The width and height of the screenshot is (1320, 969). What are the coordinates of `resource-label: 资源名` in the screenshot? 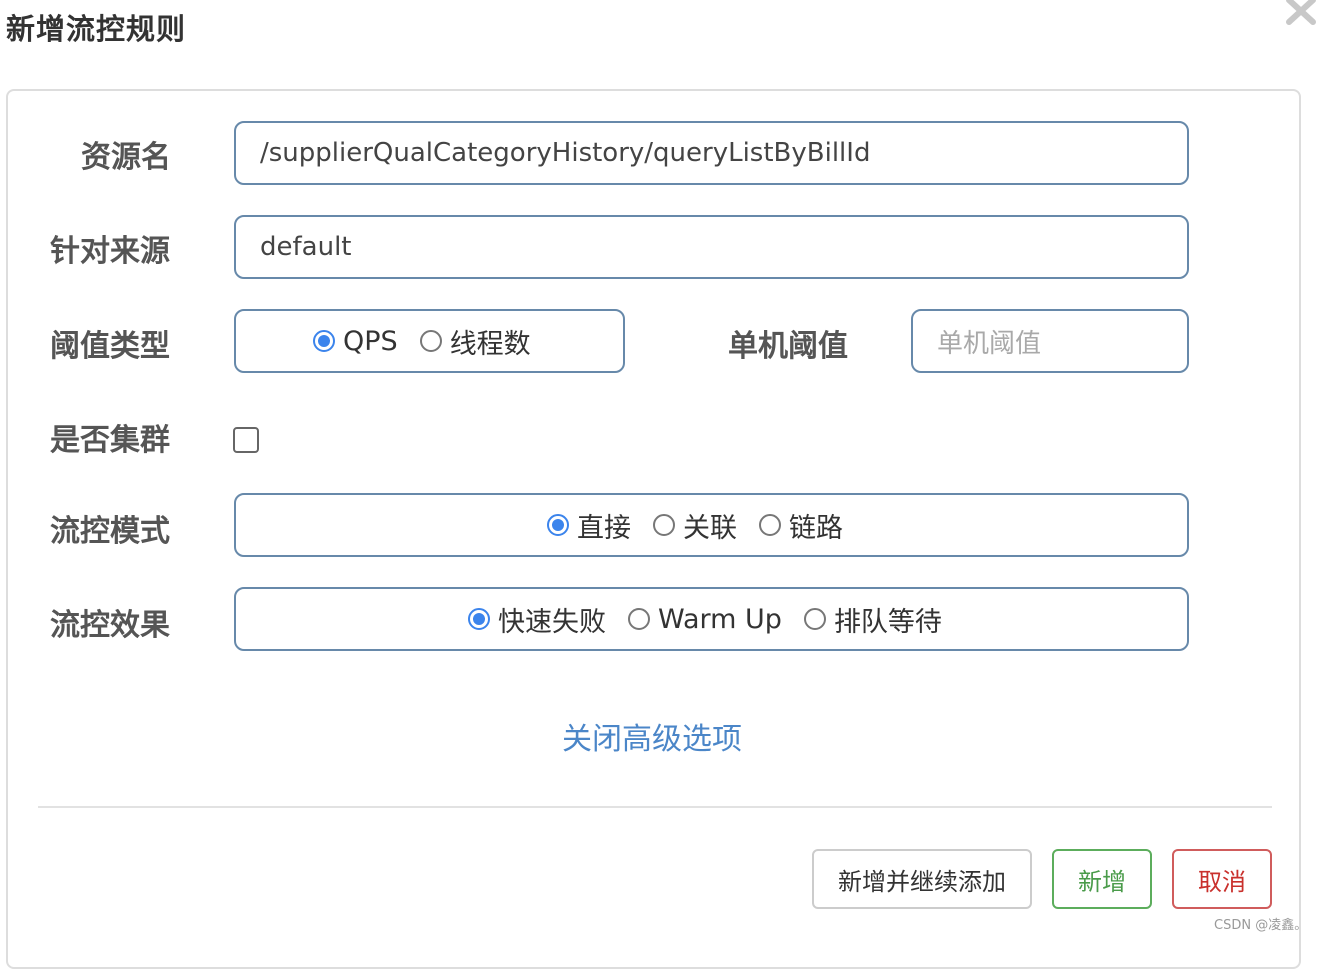 It's located at (126, 157).